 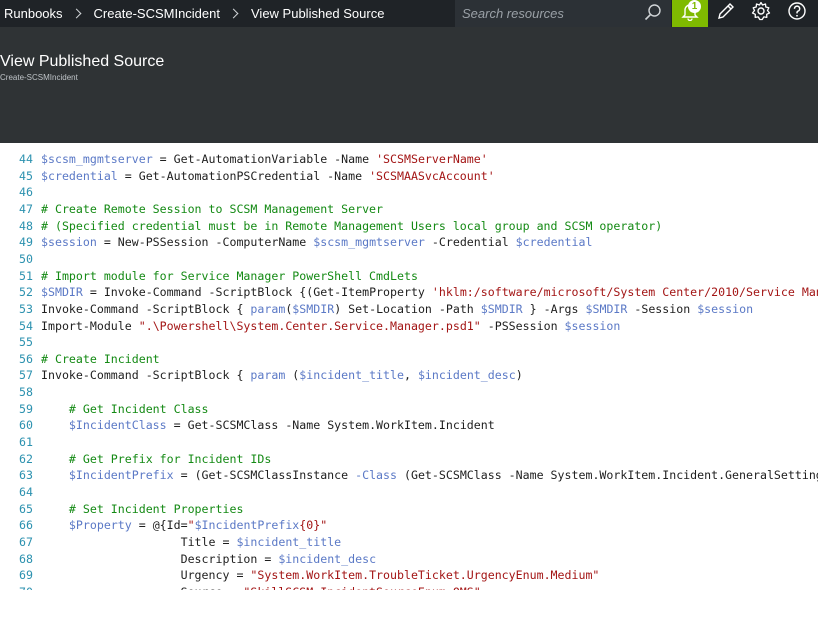 I want to click on code-token: ) Set-Location -Path, so click(x=407, y=308).